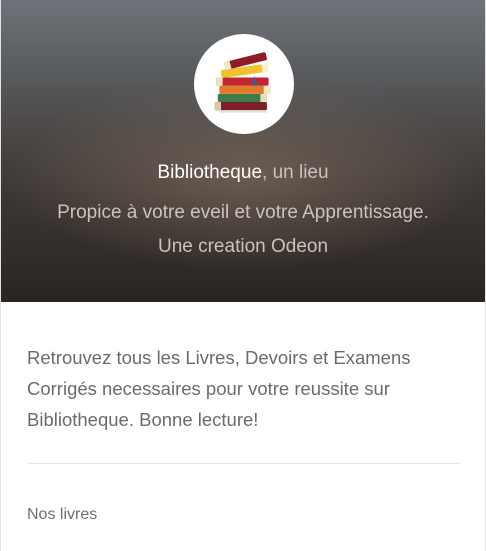 This screenshot has height=551, width=486. I want to click on divider, so click(244, 463).